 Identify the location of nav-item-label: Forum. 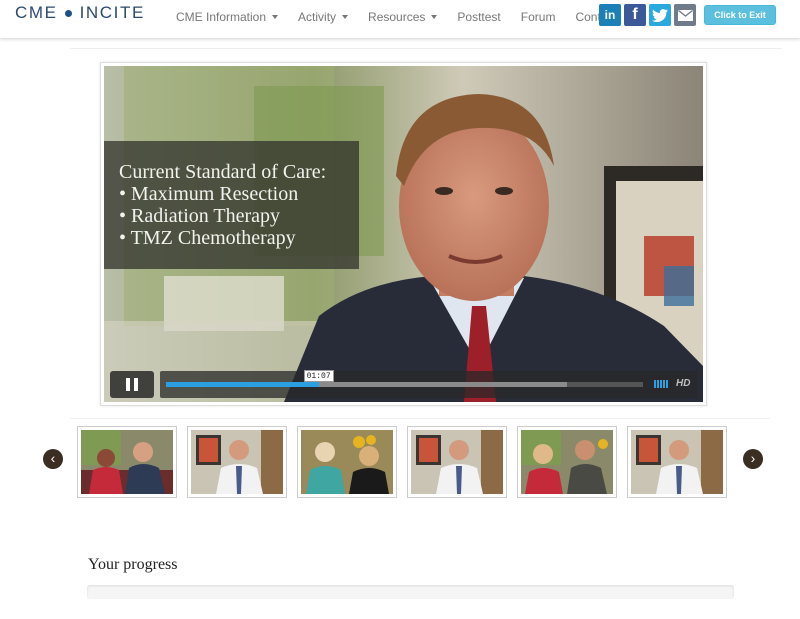
(538, 16).